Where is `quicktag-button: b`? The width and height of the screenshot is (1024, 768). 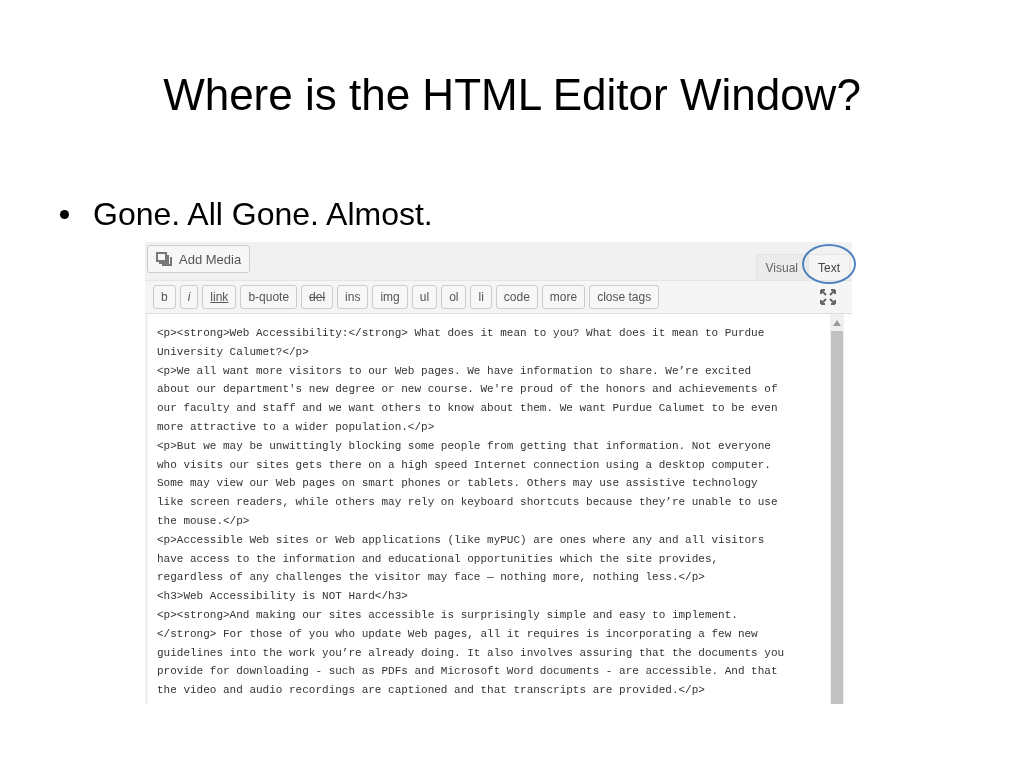
quicktag-button: b is located at coordinates (164, 297).